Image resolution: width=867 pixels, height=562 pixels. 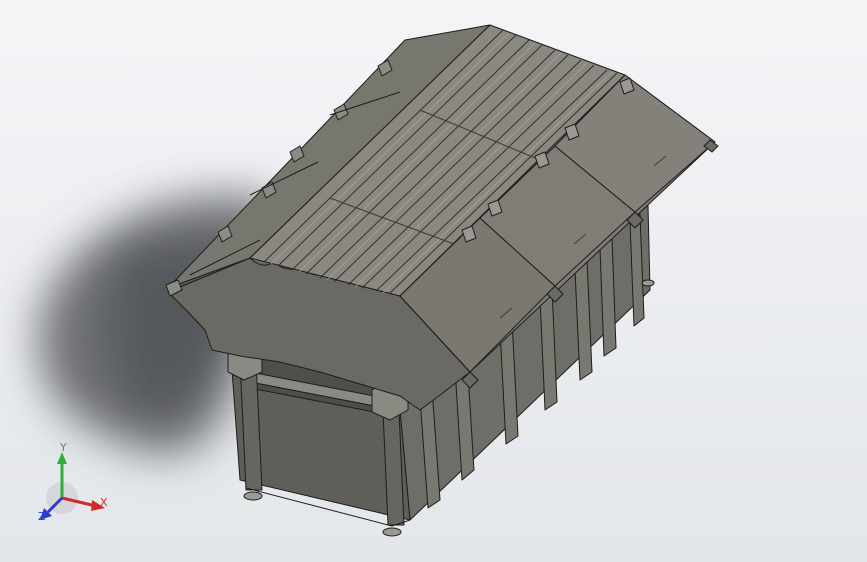 I want to click on foot-front-left, so click(x=253, y=496).